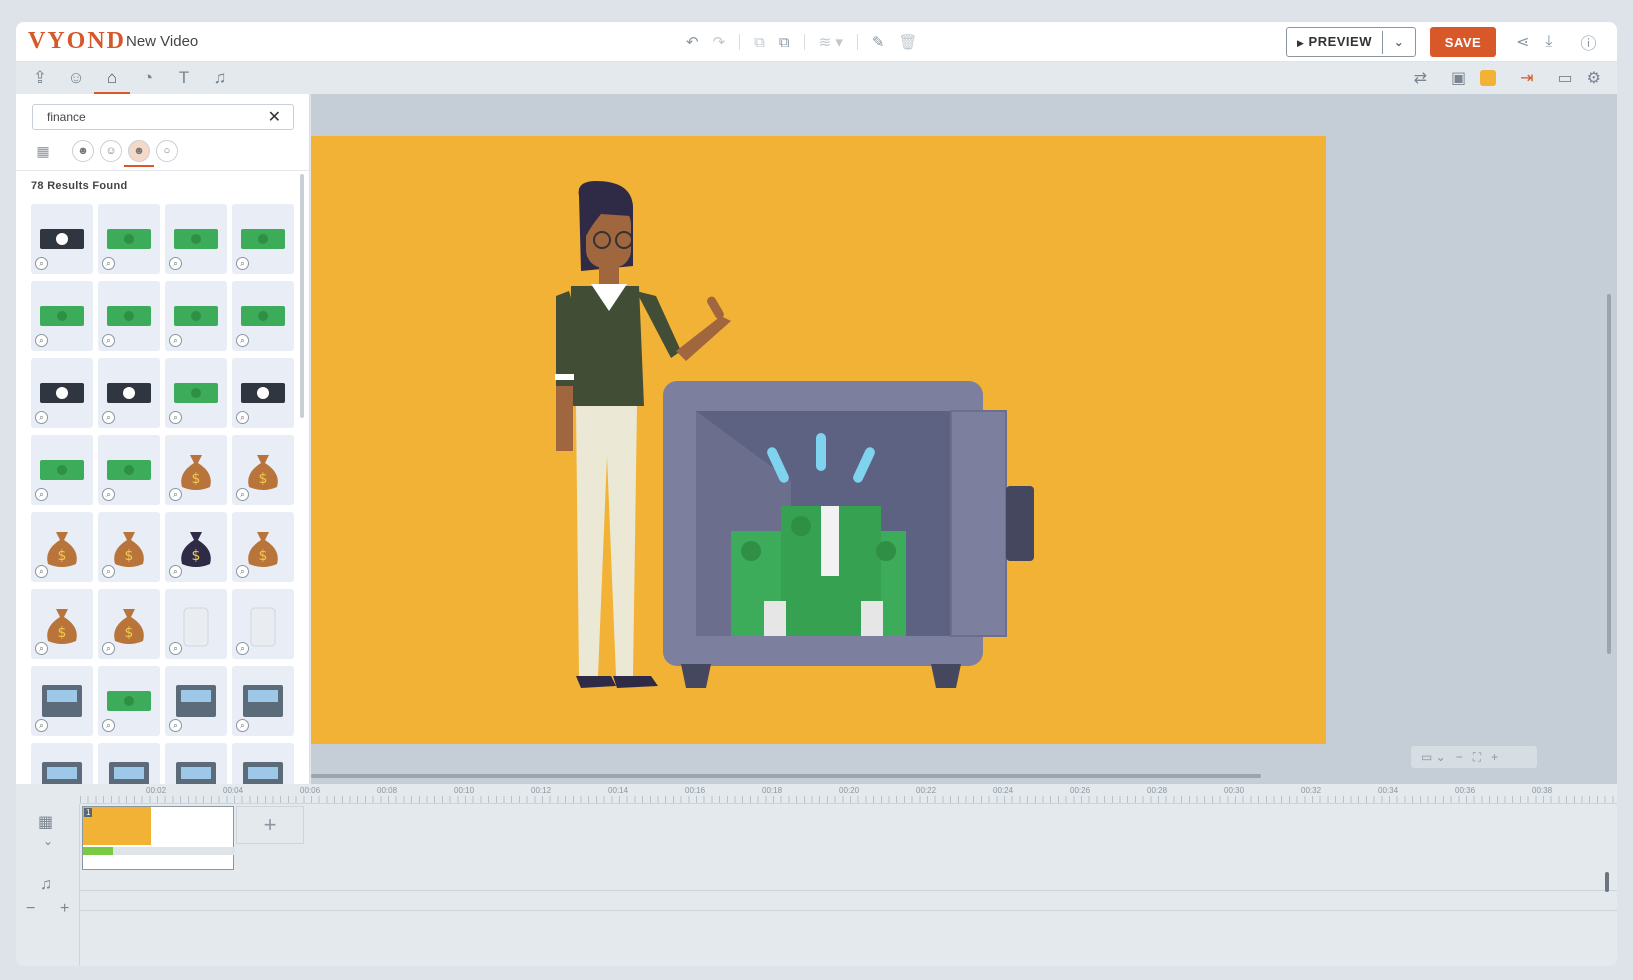 Image resolution: width=1633 pixels, height=980 pixels. I want to click on style-whiteboard-icon: ☺, so click(111, 151).